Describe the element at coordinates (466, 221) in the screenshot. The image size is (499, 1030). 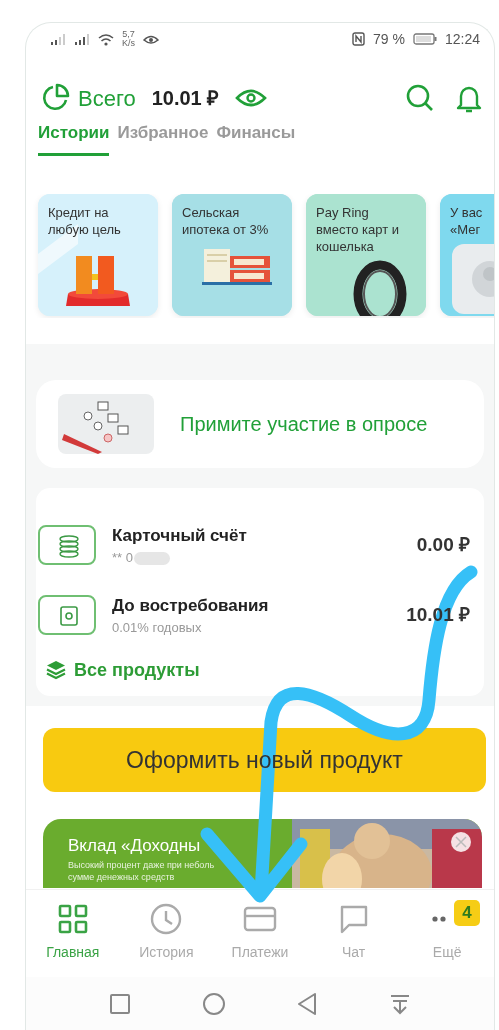
I see `story-title: У вас «Мег` at that location.